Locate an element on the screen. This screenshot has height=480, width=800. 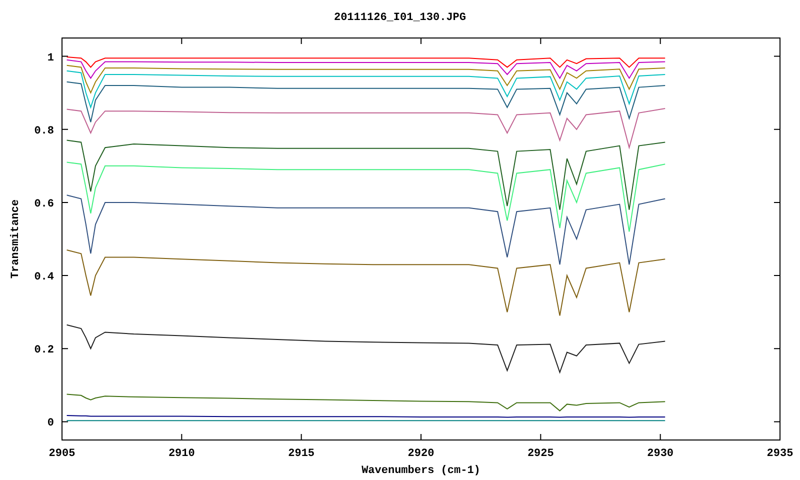
y-tick-label: 0 is located at coordinates (50, 424).